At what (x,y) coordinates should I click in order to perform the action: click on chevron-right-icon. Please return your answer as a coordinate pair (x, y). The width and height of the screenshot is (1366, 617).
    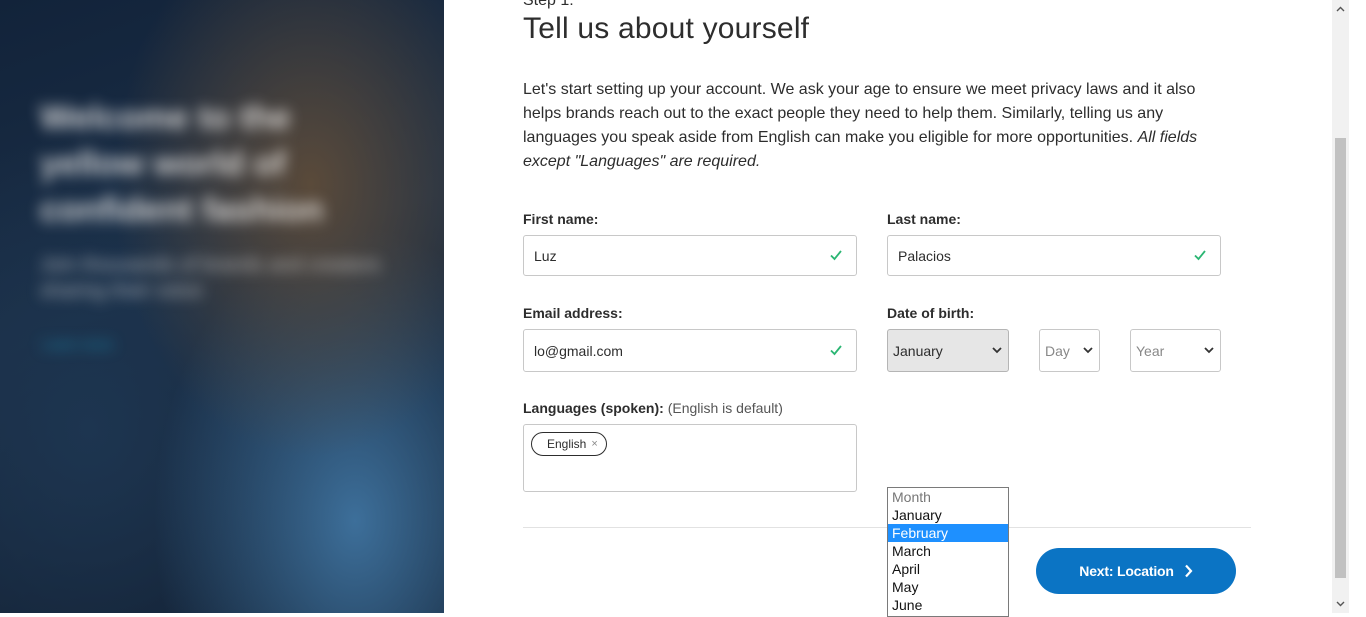
    Looking at the image, I should click on (1188, 571).